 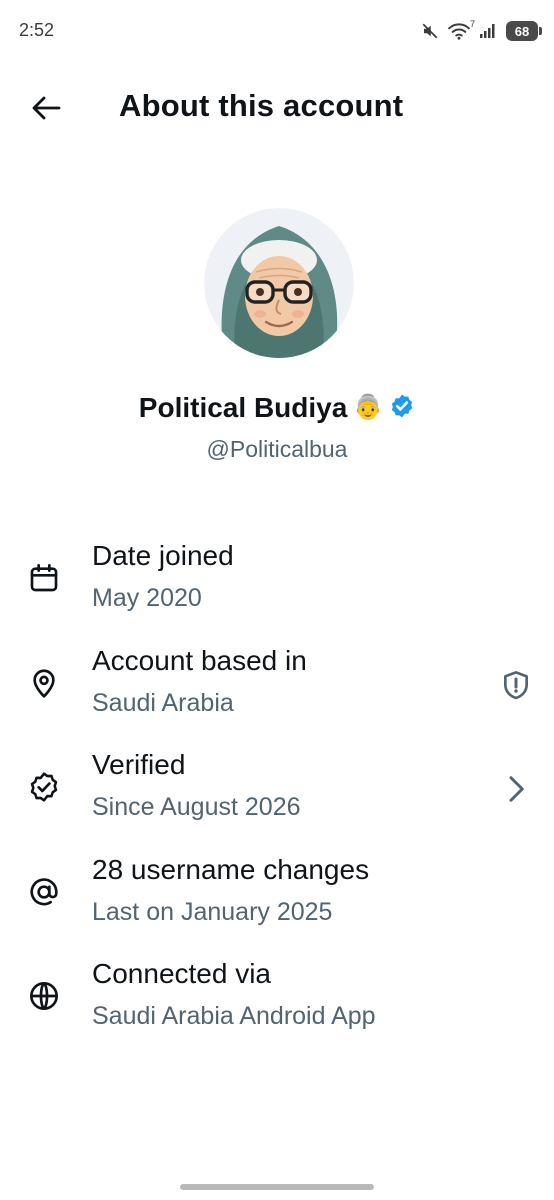 What do you see at coordinates (44, 892) in the screenshot?
I see `at-sign-icon` at bounding box center [44, 892].